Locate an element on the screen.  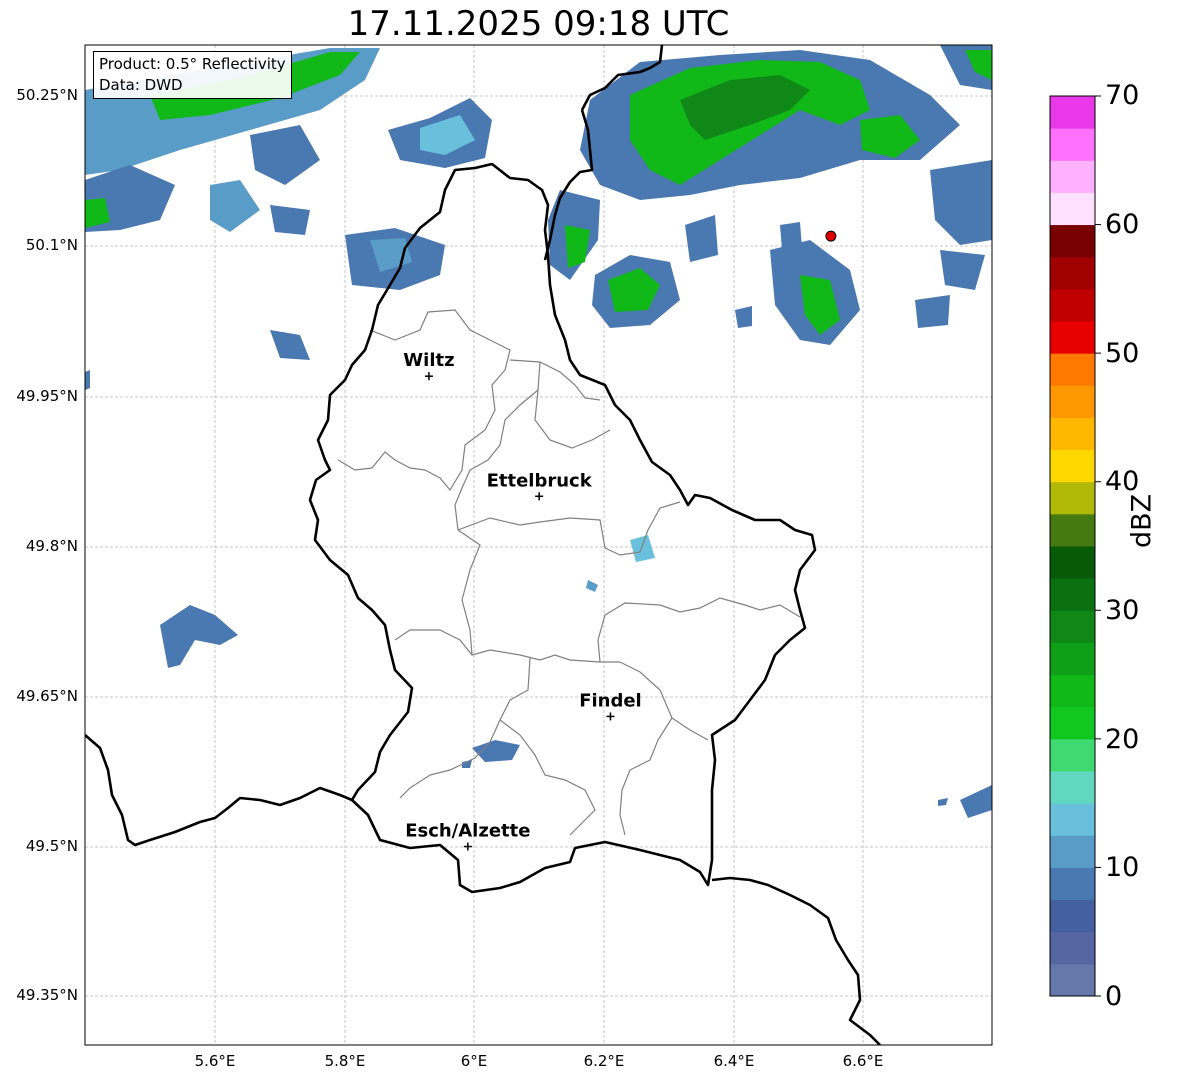
city-label: Esch/Alzette is located at coordinates (467, 831).